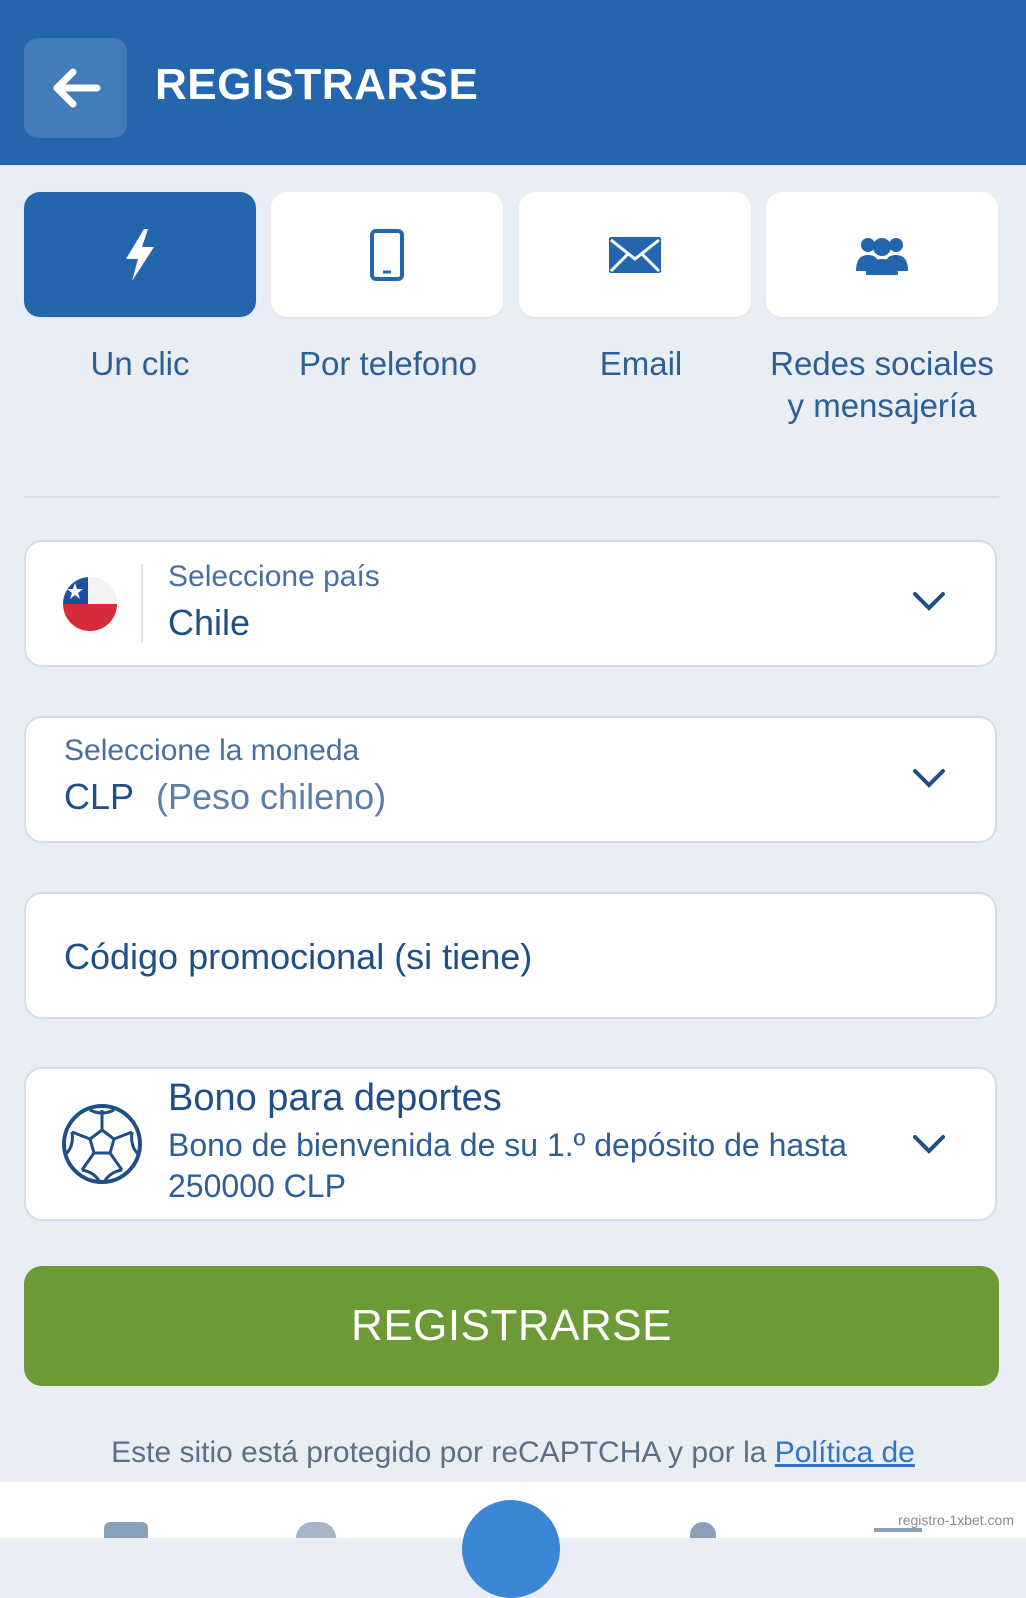 The image size is (1026, 1598). Describe the element at coordinates (511, 254) in the screenshot. I see `registration-tabs` at that location.